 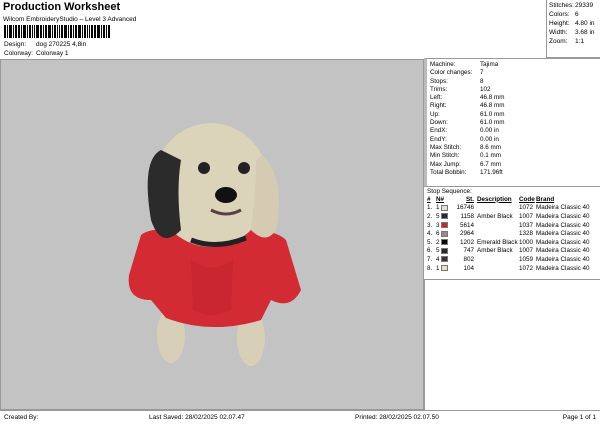 I want to click on table-row: 4. 6 2964 1328 Madeira Classic 40, so click(x=508, y=233).